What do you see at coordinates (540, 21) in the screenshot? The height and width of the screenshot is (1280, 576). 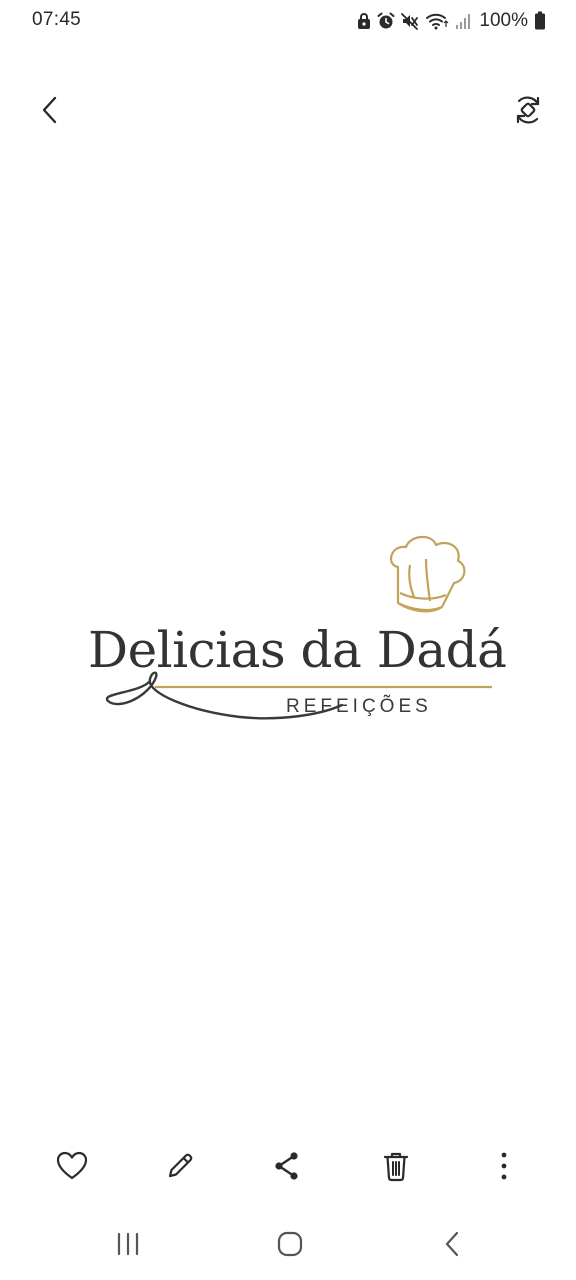 I see `battery-icon` at bounding box center [540, 21].